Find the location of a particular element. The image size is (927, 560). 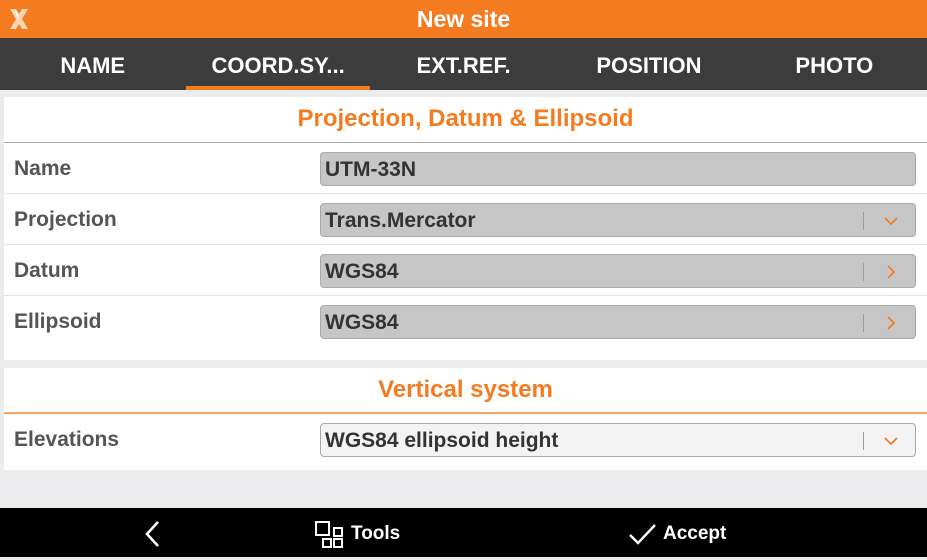

projection-value: Trans.Mercator is located at coordinates (400, 220).